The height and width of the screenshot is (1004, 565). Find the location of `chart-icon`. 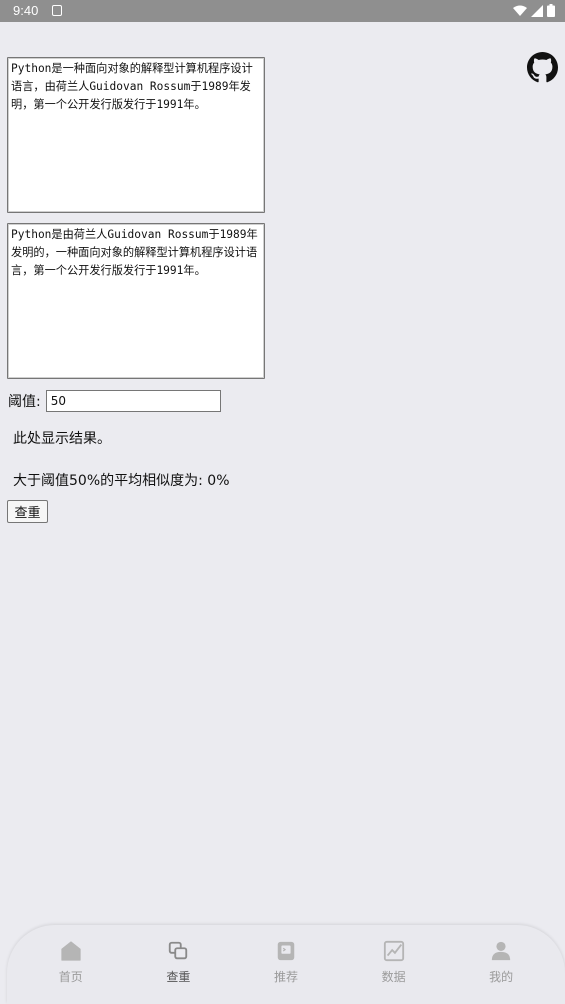

chart-icon is located at coordinates (393, 951).